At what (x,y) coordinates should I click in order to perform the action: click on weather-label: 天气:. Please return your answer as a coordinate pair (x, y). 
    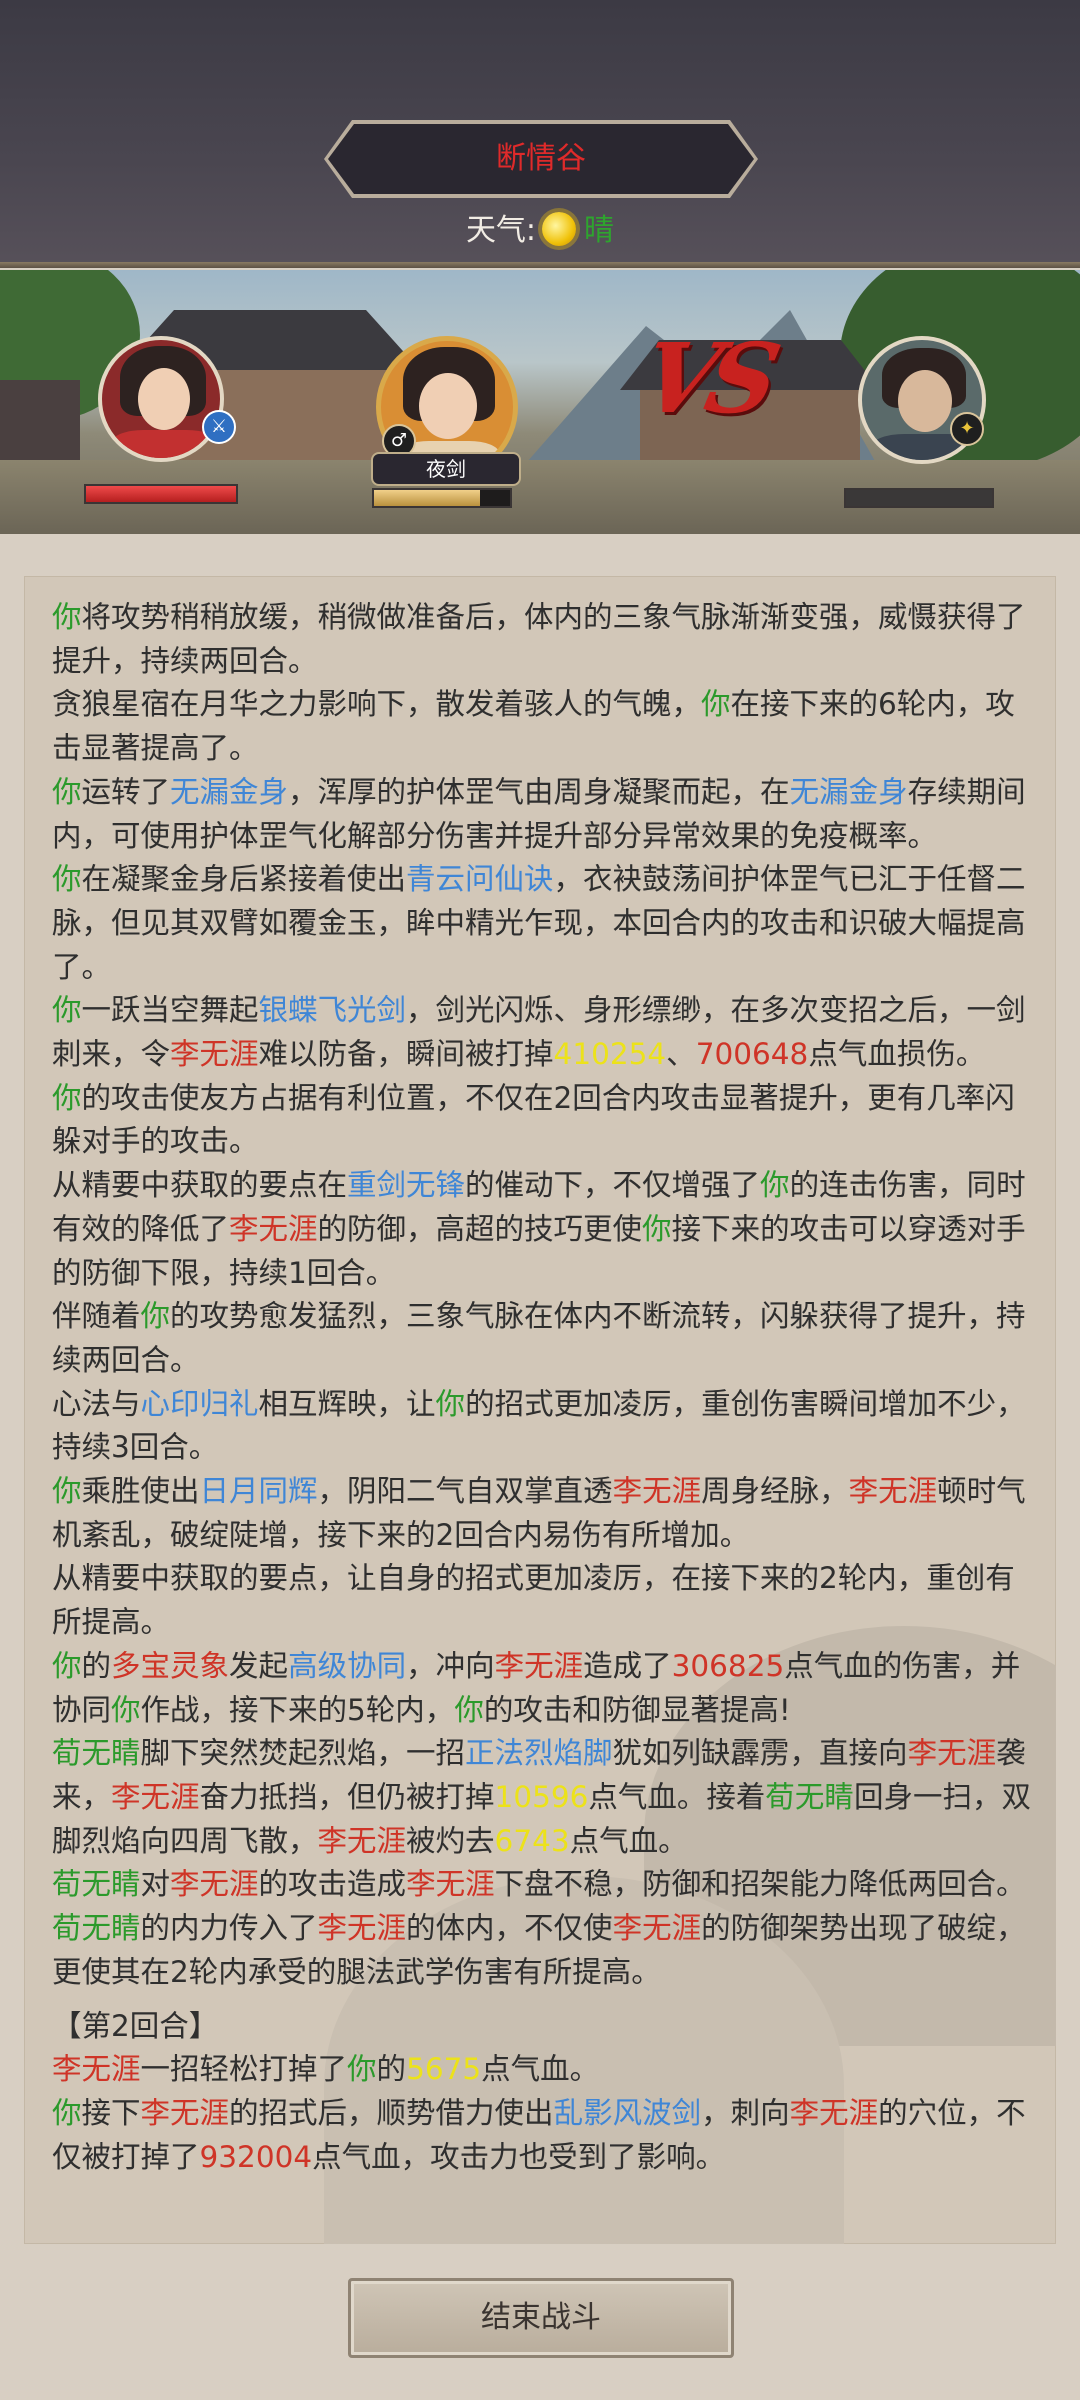
    Looking at the image, I should click on (501, 230).